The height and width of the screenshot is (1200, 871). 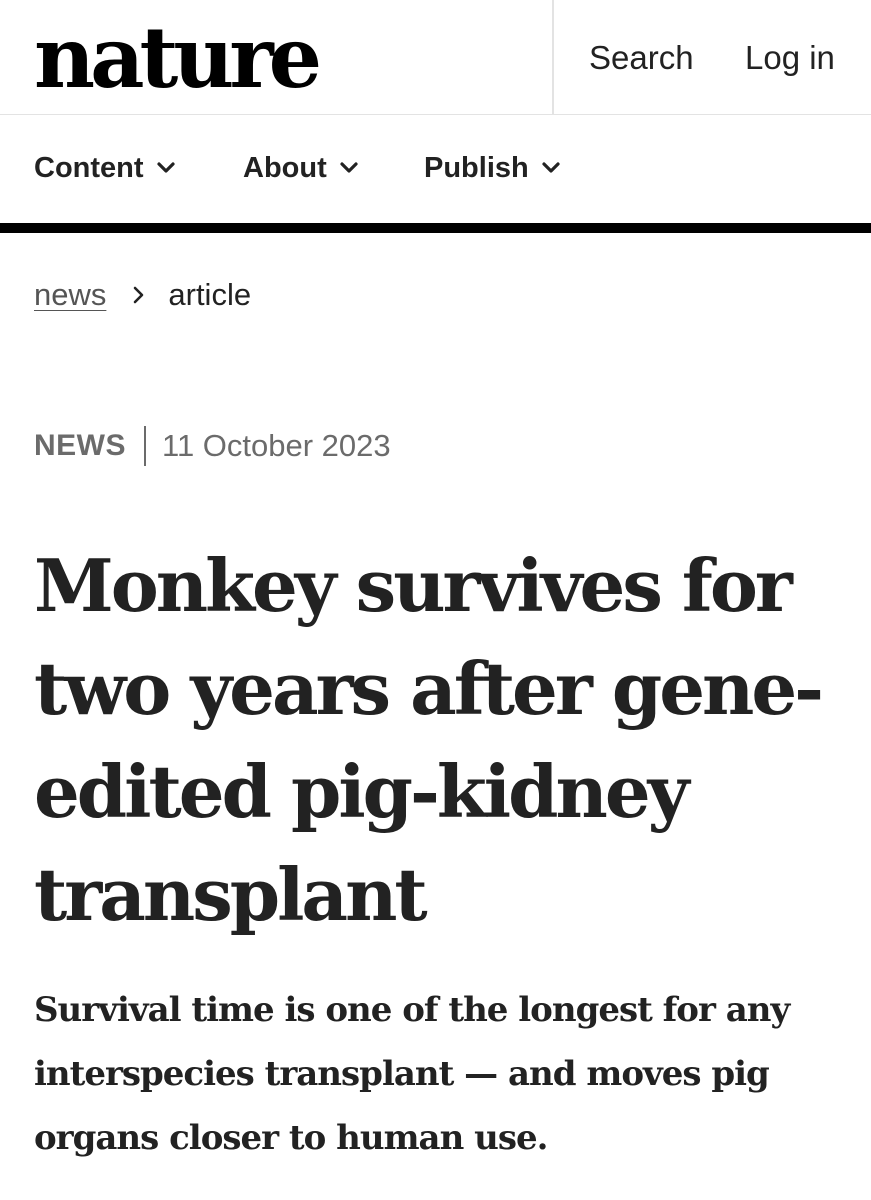 I want to click on menu-item-content: Content, so click(x=107, y=168).